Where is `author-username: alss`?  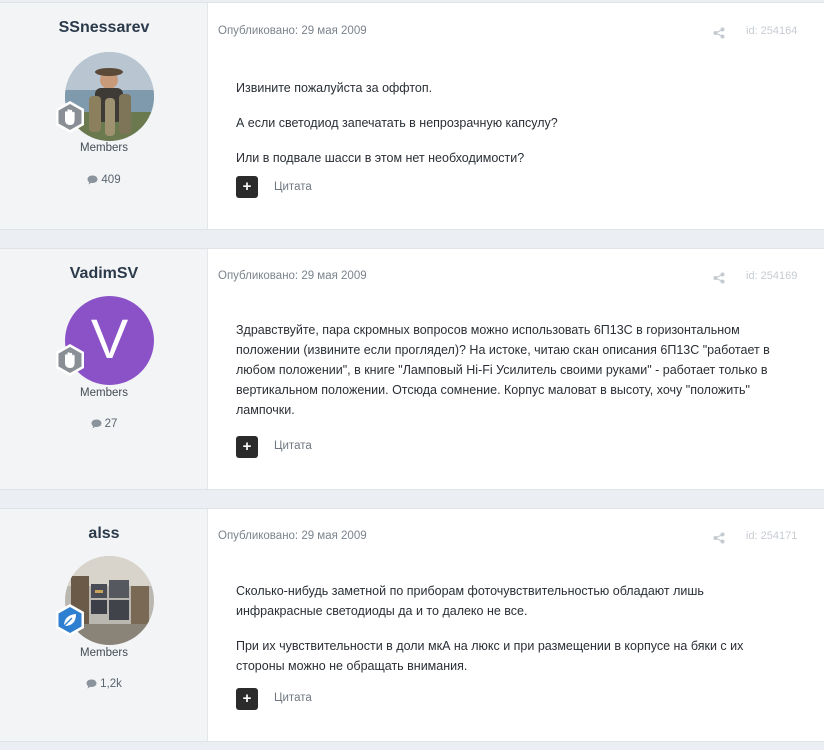 author-username: alss is located at coordinates (104, 534).